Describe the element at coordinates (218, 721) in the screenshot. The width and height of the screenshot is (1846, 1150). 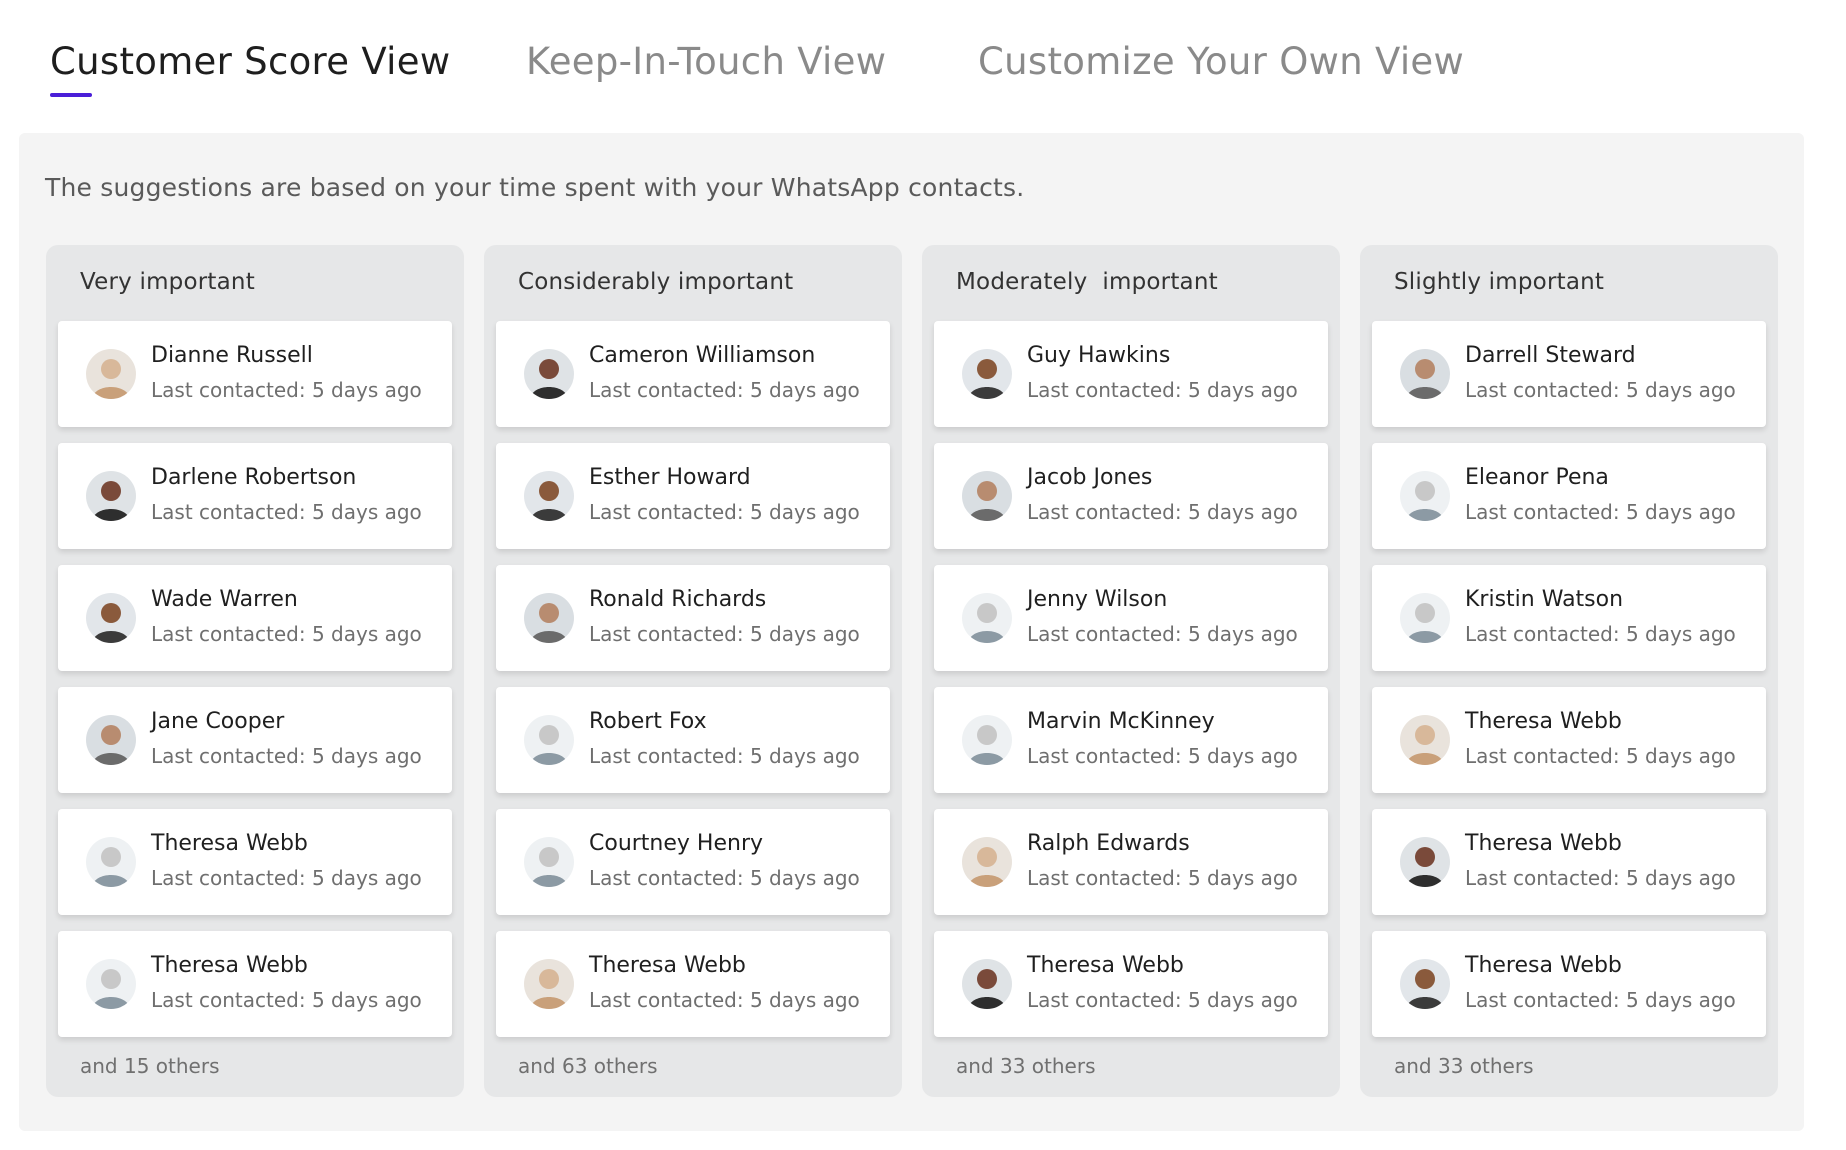
I see `contact-name: Jane Cooper` at that location.